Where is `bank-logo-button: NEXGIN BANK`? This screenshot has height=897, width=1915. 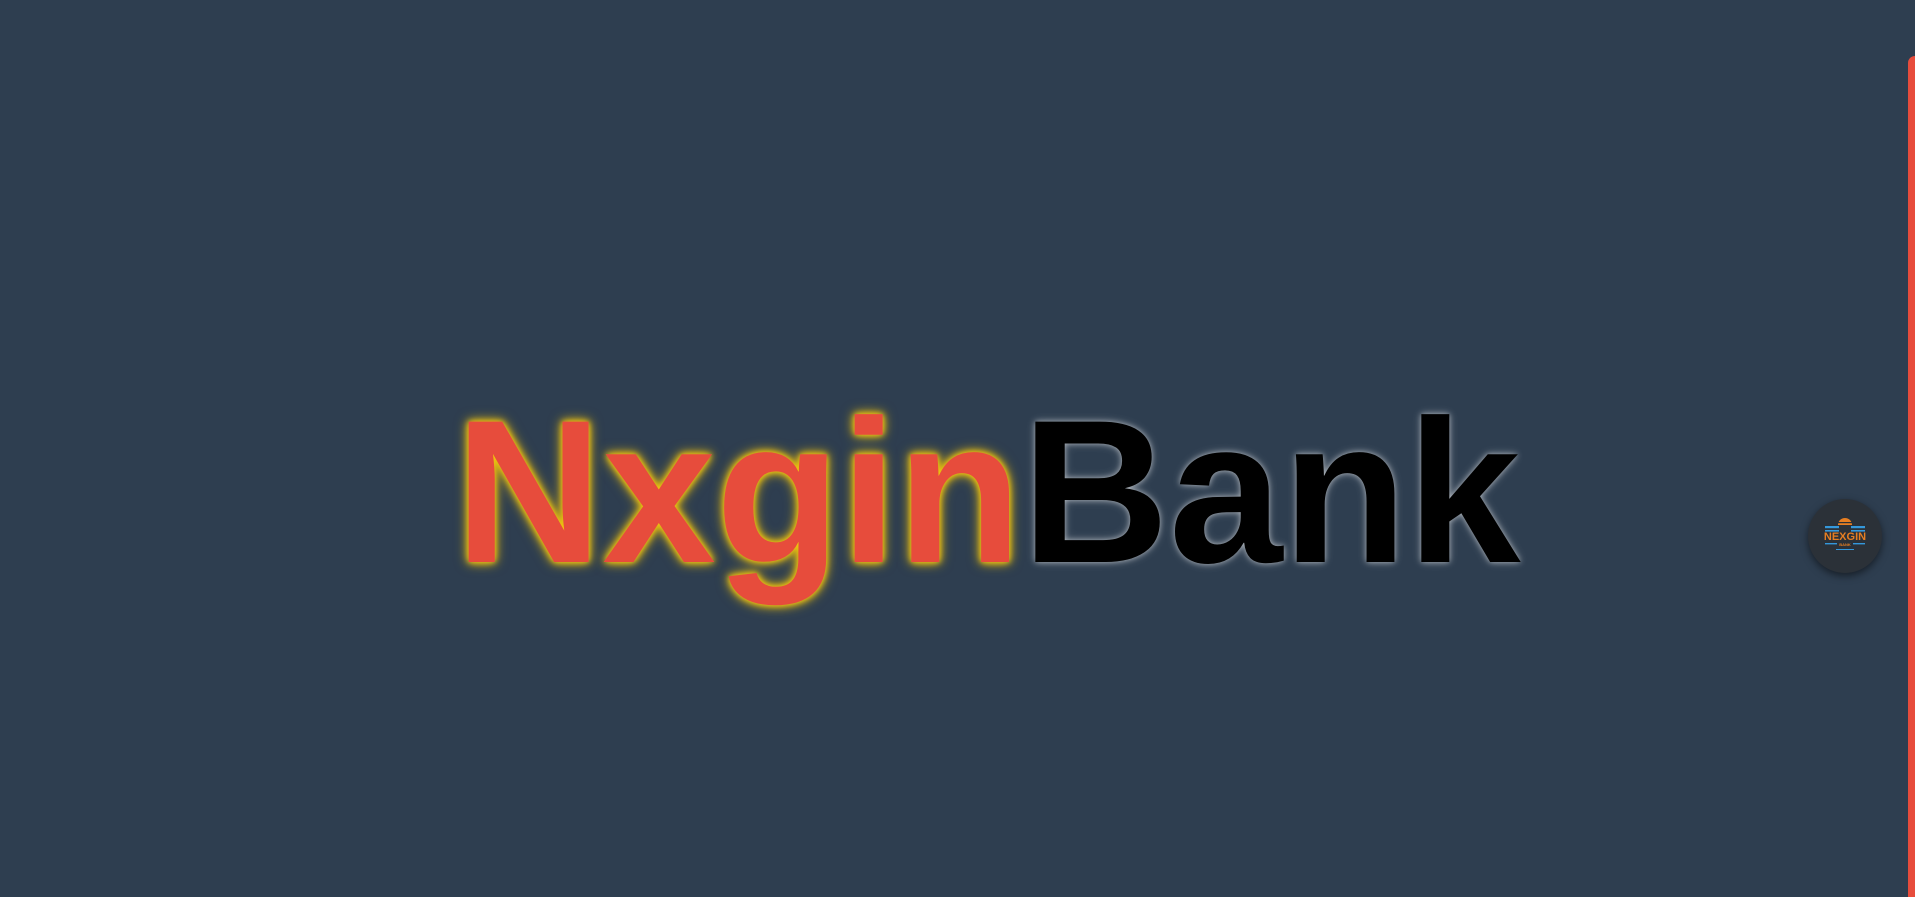 bank-logo-button: NEXGIN BANK is located at coordinates (1845, 536).